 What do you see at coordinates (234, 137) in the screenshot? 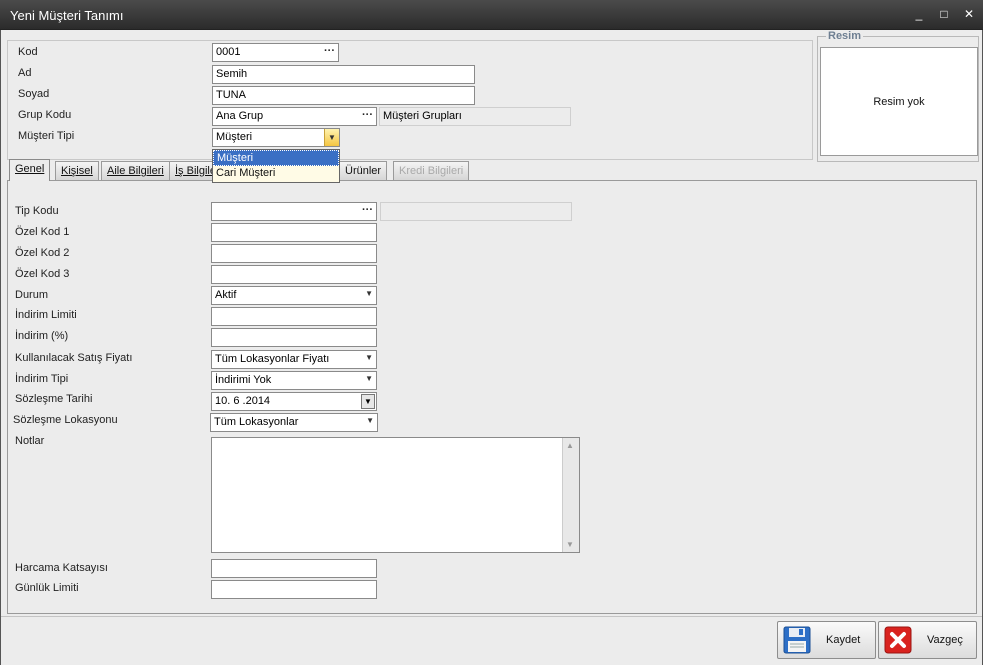
I see `musteri-tipi-value: Müşteri` at bounding box center [234, 137].